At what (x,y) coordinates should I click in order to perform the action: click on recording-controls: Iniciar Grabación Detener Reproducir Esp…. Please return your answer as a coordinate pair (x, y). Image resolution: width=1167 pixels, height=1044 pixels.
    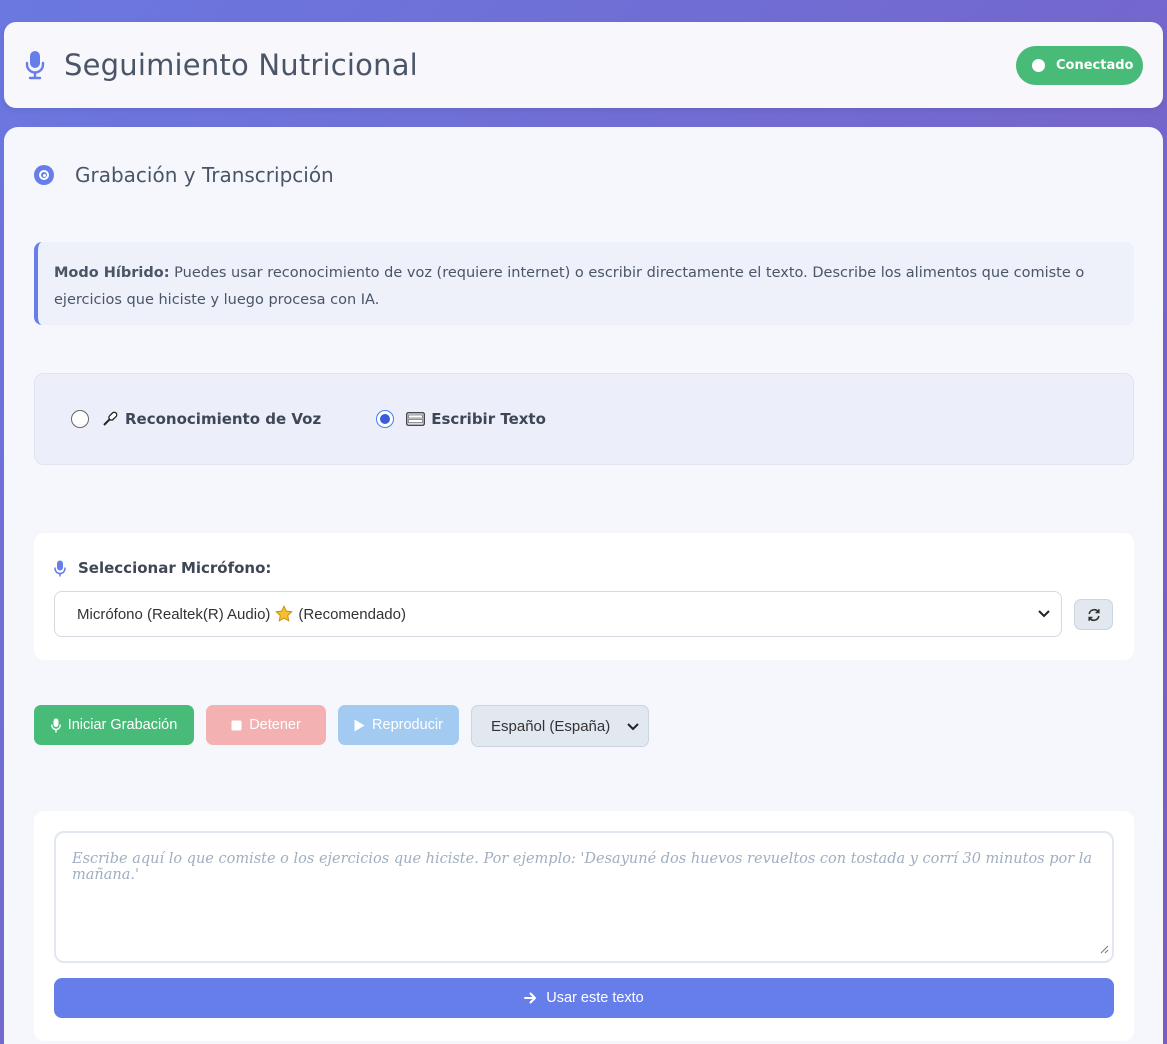
    Looking at the image, I should click on (341, 726).